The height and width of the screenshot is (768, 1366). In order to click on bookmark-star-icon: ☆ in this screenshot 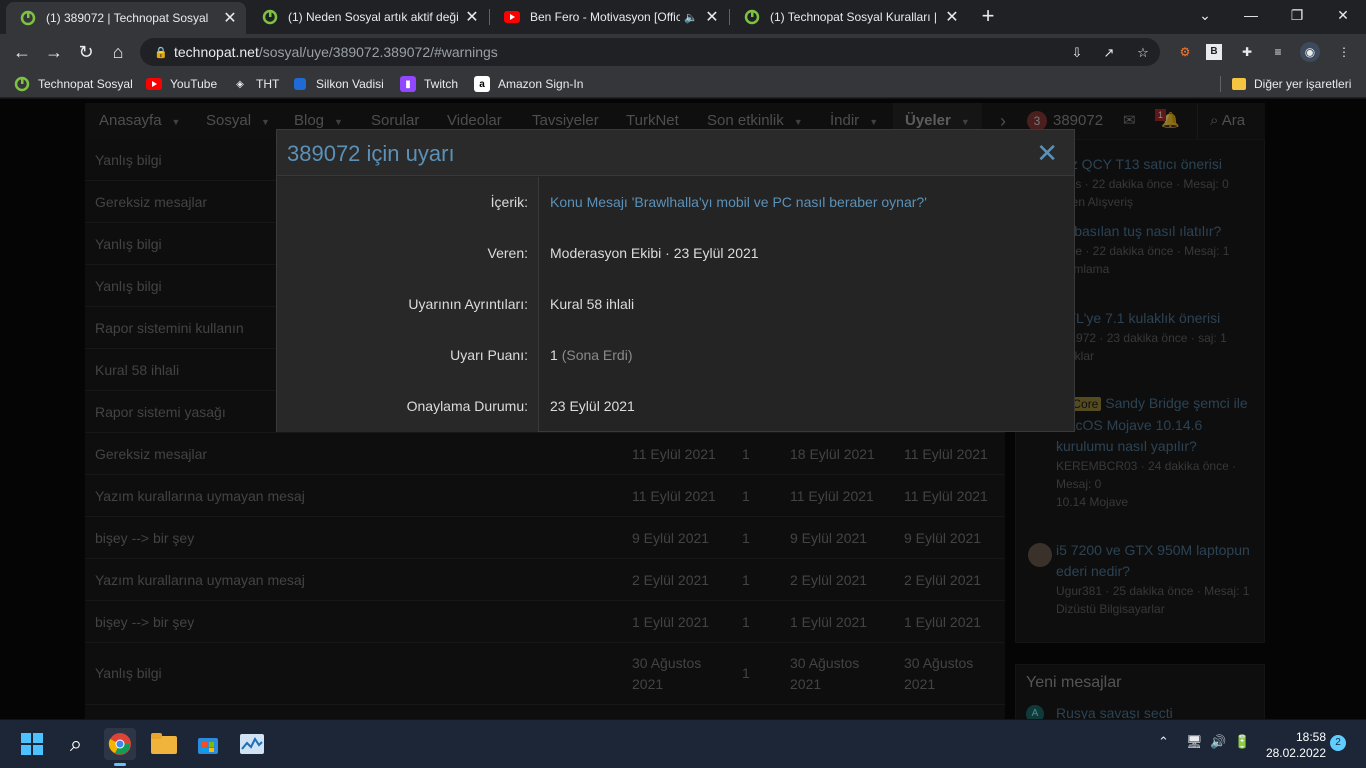, I will do `click(1143, 53)`.